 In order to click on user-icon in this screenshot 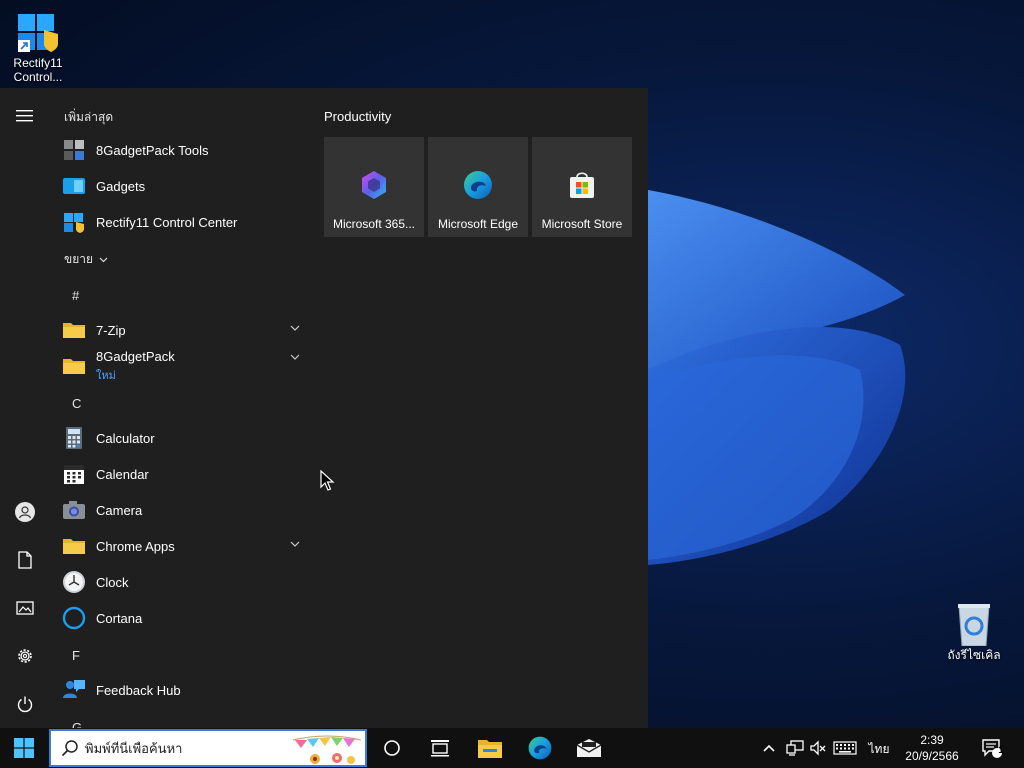, I will do `click(25, 512)`.